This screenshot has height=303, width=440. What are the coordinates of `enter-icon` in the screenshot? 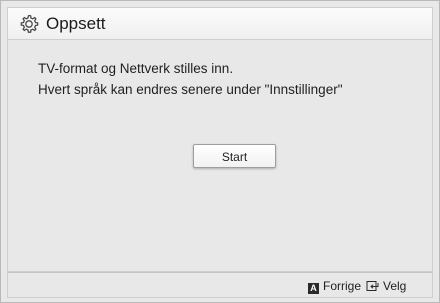 It's located at (372, 286).